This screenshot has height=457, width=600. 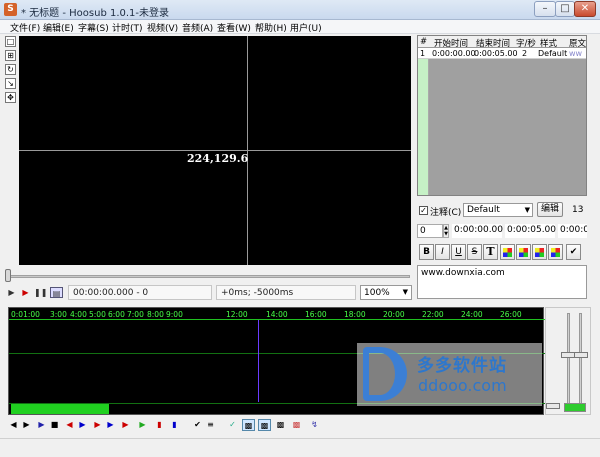 I want to click on end-time-value: 0:00:05.00, so click(x=532, y=230).